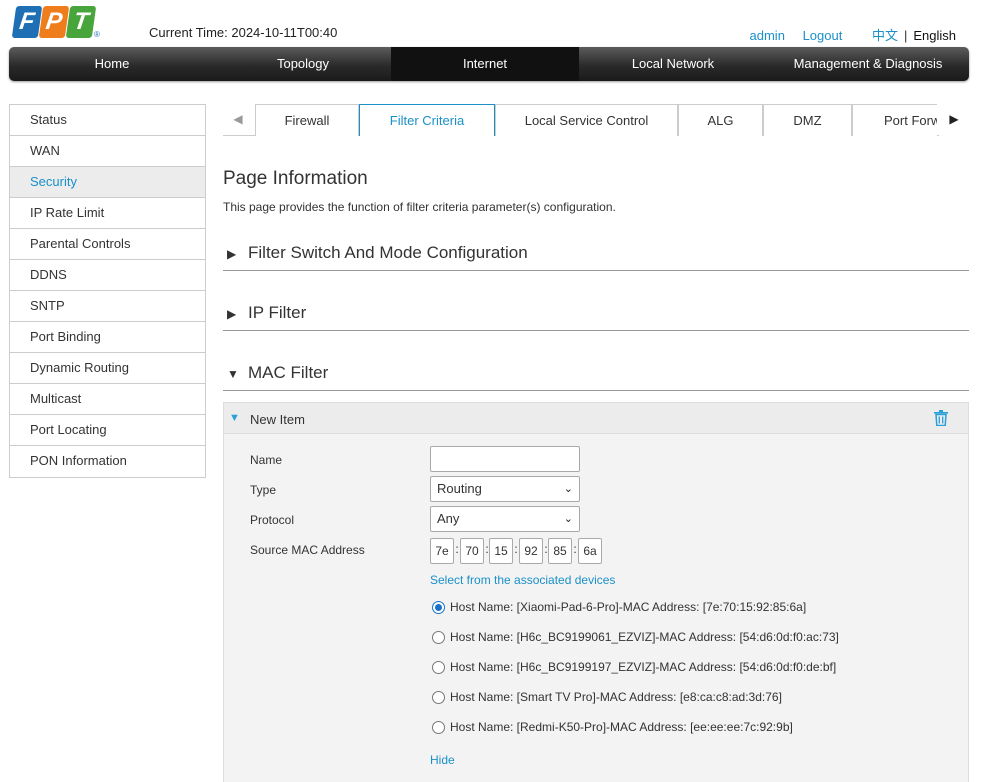 The width and height of the screenshot is (988, 782). Describe the element at coordinates (868, 64) in the screenshot. I see `nav-management-diagnosis: Management & Diagnosis` at that location.